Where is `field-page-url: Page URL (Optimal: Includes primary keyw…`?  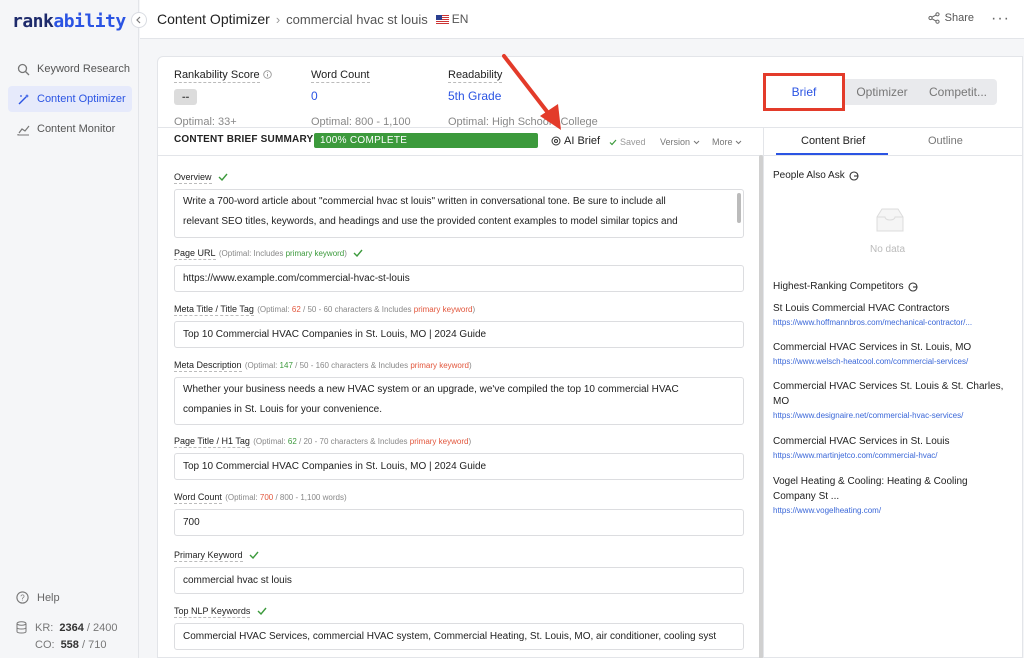
field-page-url: Page URL (Optimal: Includes primary keyw… is located at coordinates (459, 268).